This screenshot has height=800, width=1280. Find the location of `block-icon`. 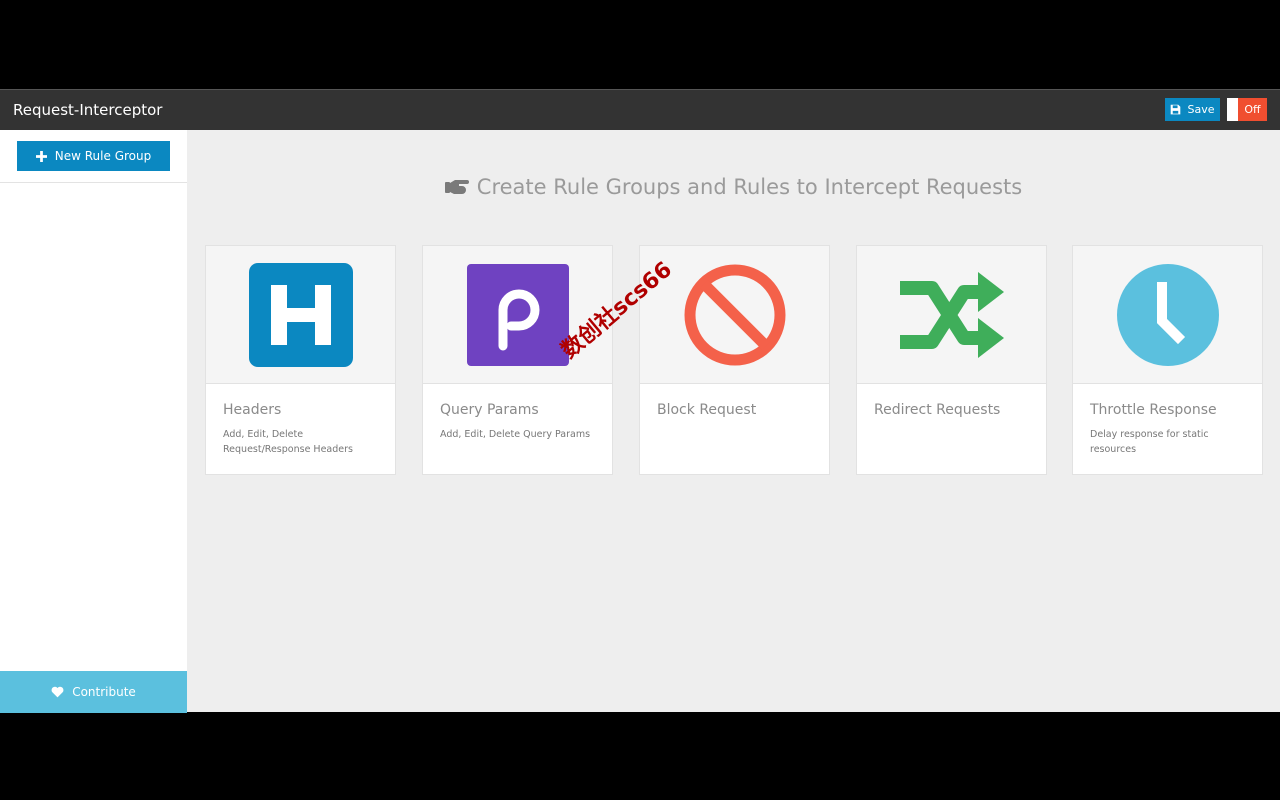

block-icon is located at coordinates (734, 314).